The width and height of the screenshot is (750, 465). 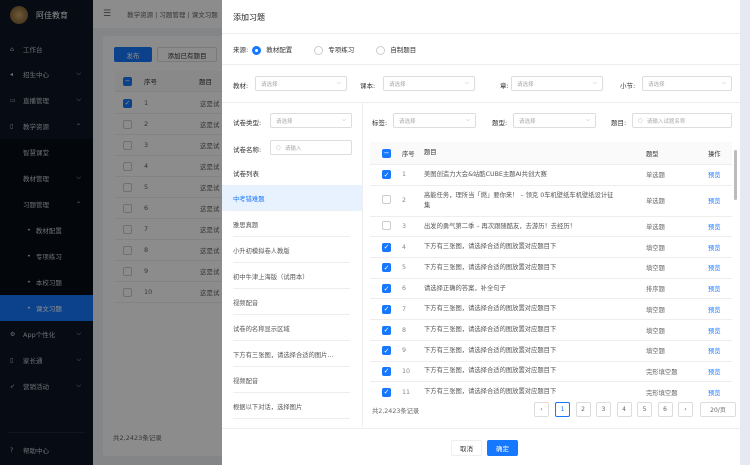 I want to click on table-row: ✓ 1 美图创造力大会&站酷CUBE主题AI共创大赛 单选题 预览, so click(x=551, y=175).